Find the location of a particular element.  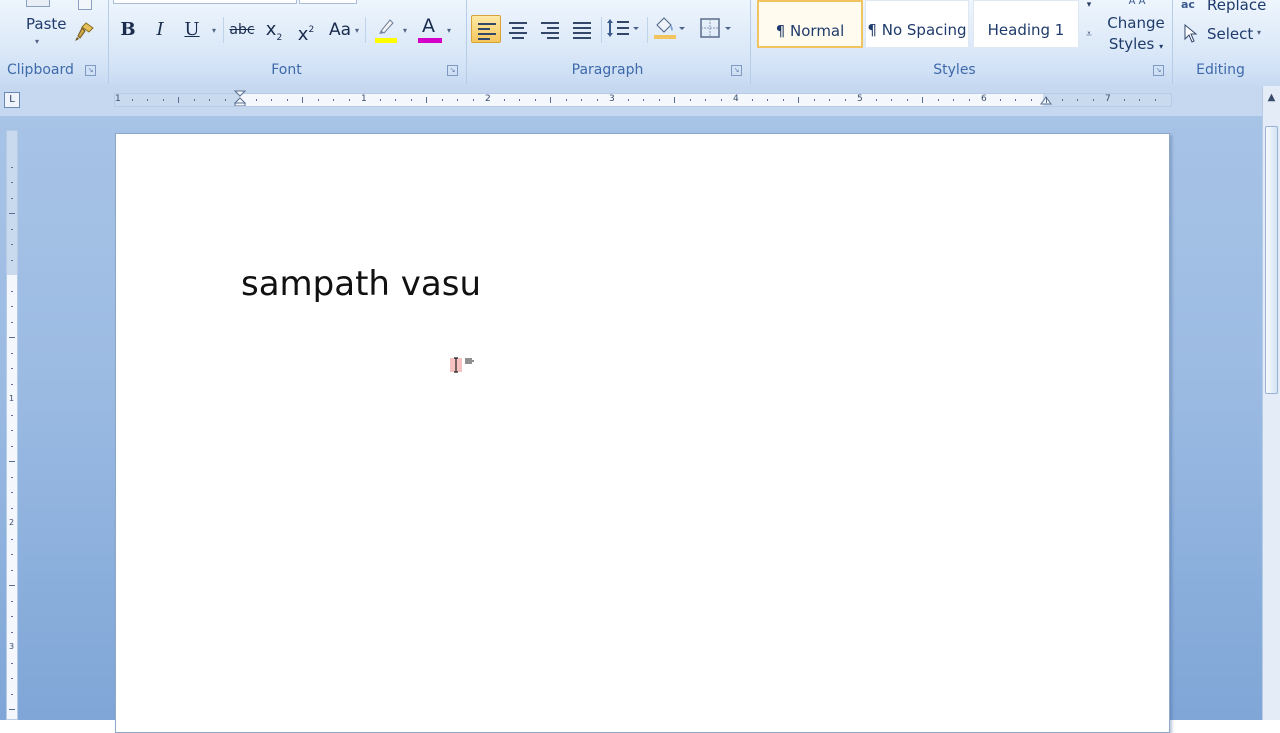

change-case-dropdown-icon: ▾ is located at coordinates (357, 30).